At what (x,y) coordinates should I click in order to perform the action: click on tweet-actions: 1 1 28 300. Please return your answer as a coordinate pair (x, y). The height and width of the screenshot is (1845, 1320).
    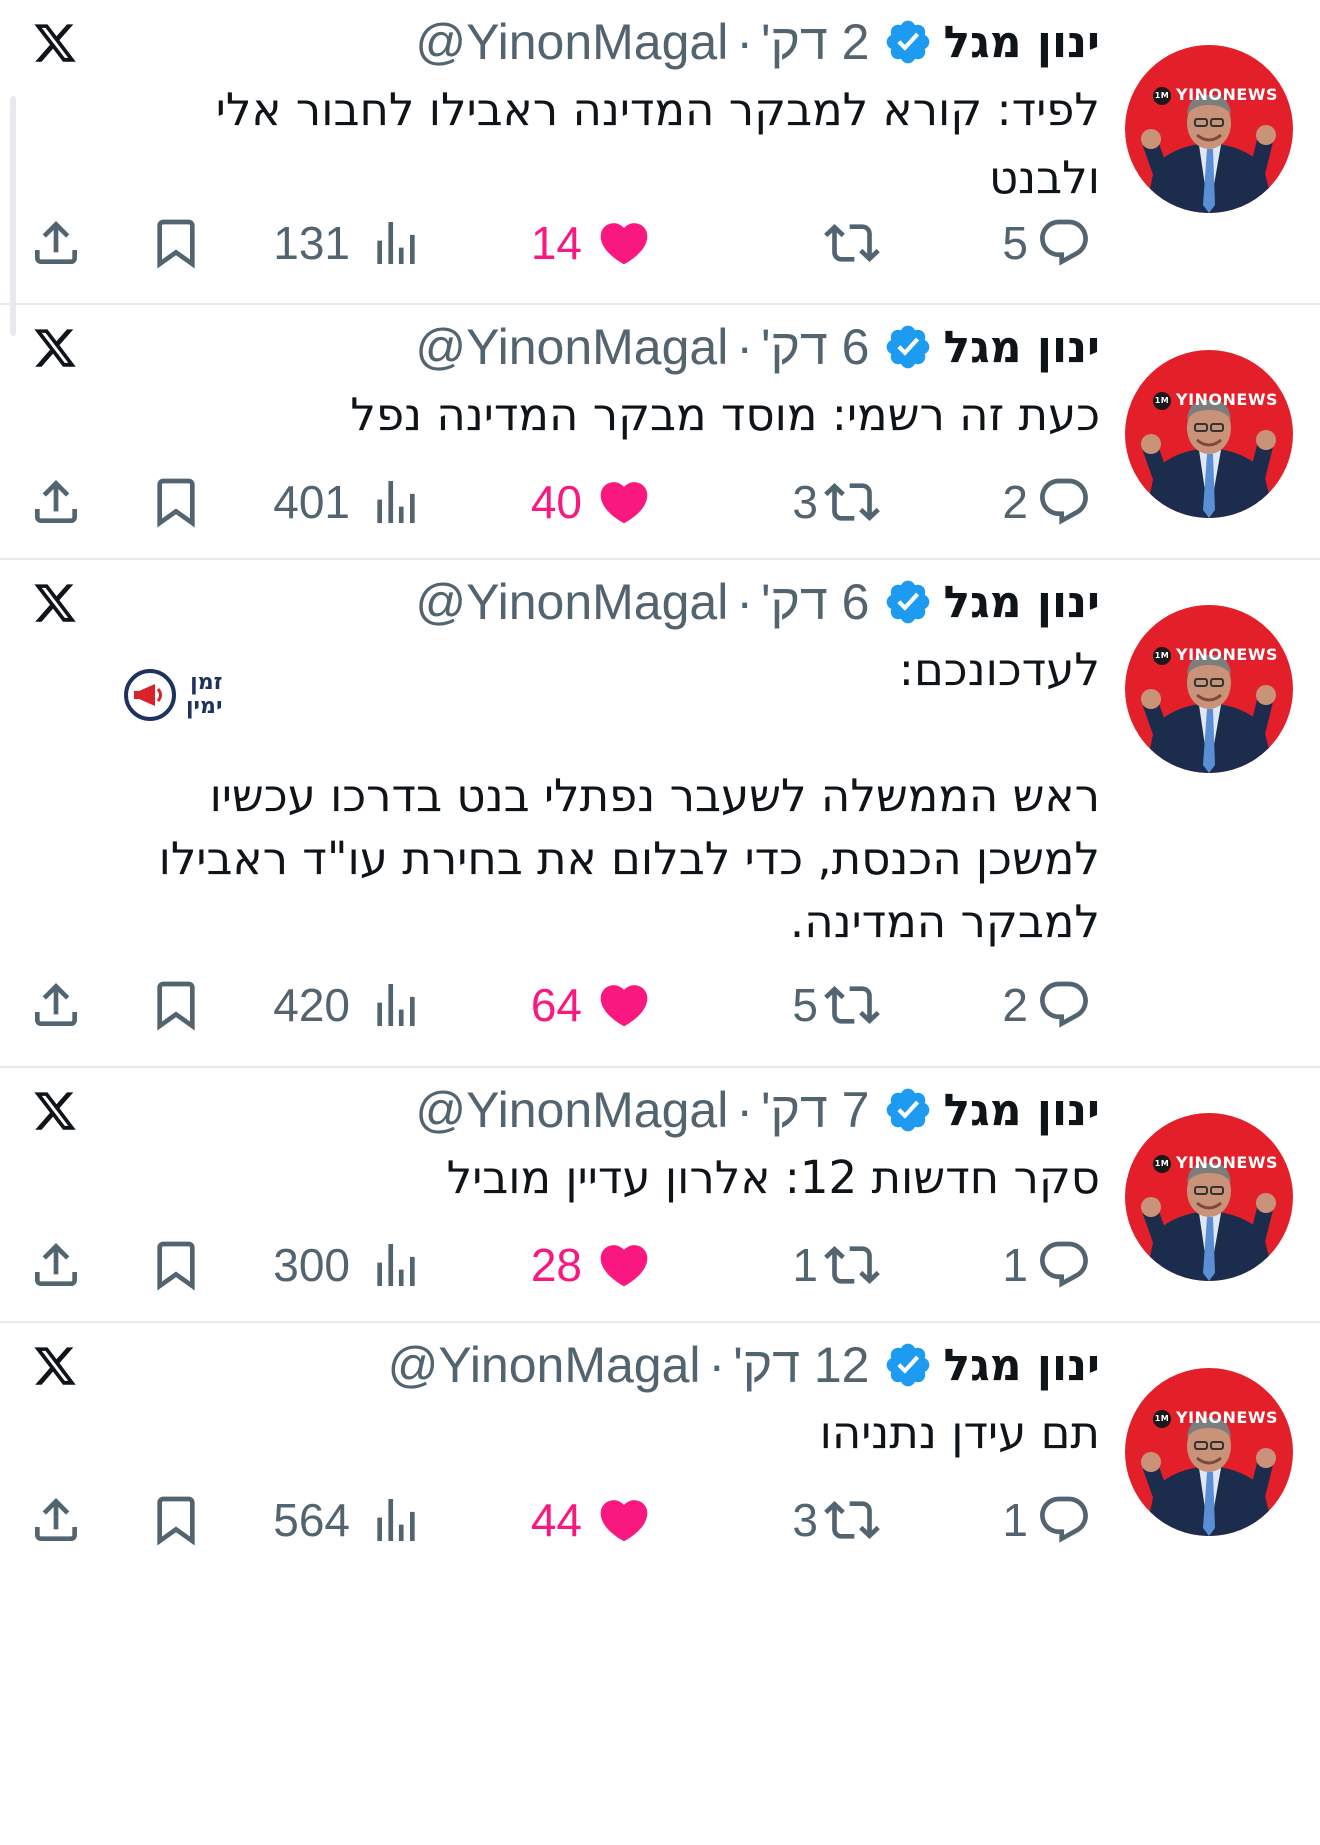
    Looking at the image, I should click on (660, 1265).